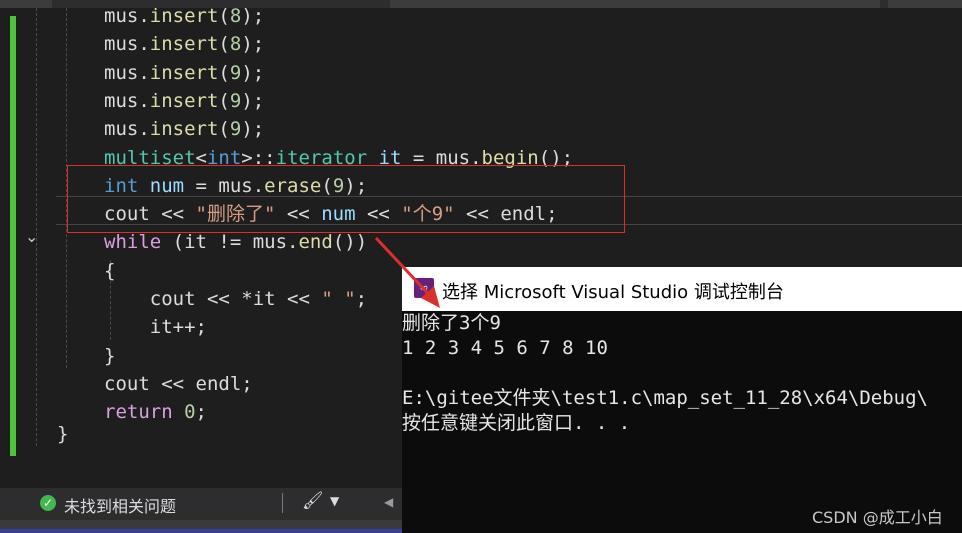 This screenshot has height=533, width=962. I want to click on watermark: CSDN @成工小白, so click(877, 517).